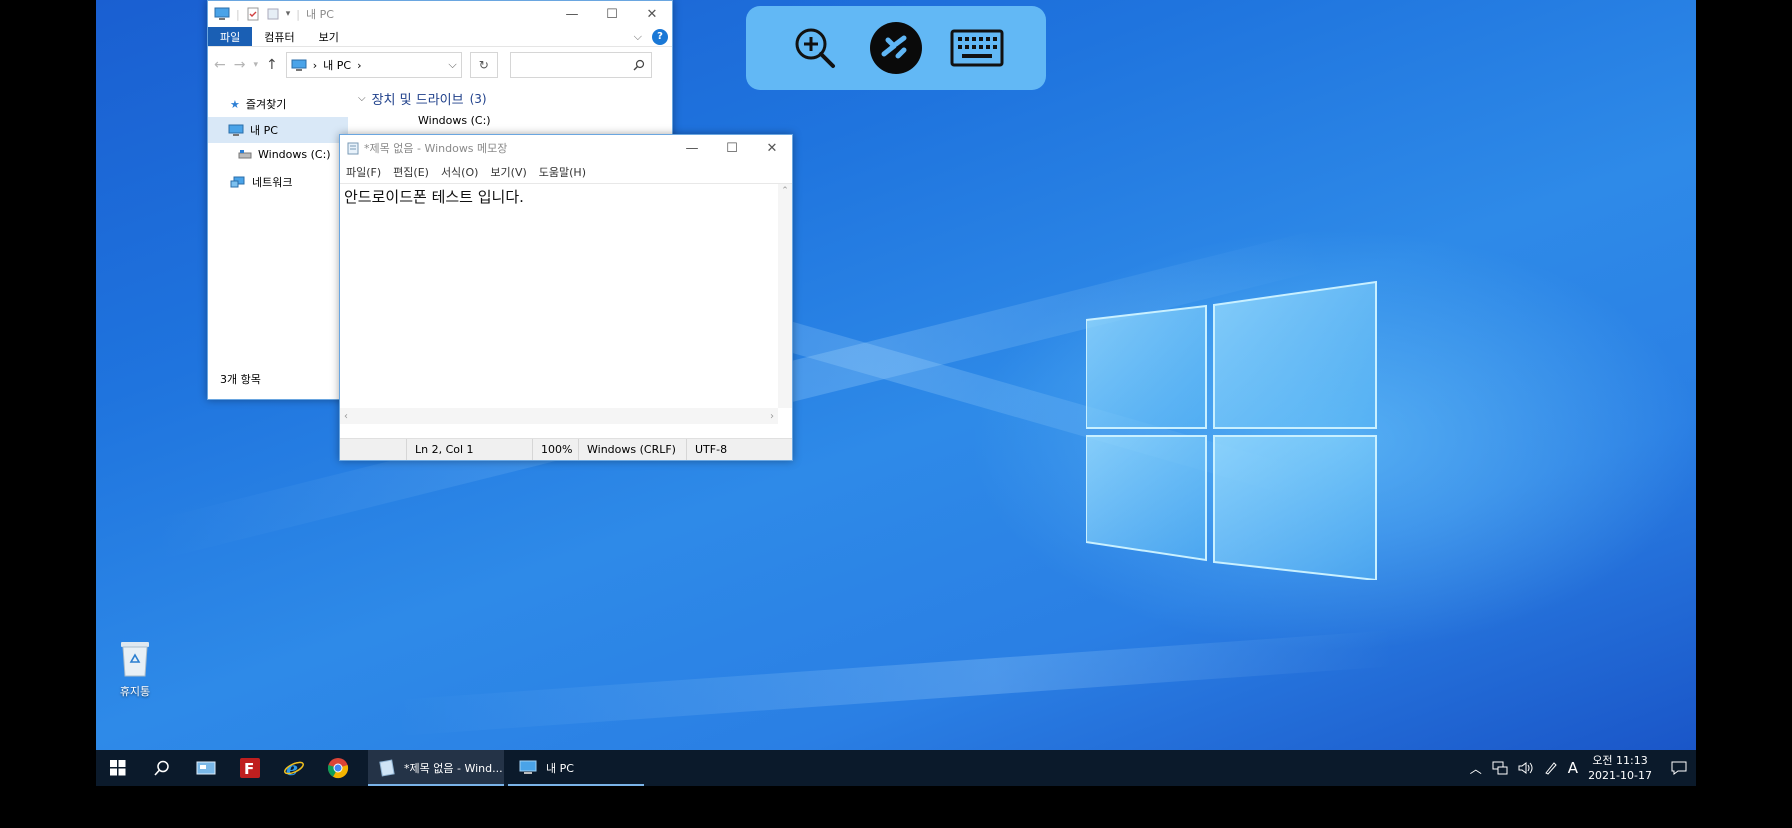  What do you see at coordinates (772, 416) in the screenshot?
I see `scroll-right-icon: ›` at bounding box center [772, 416].